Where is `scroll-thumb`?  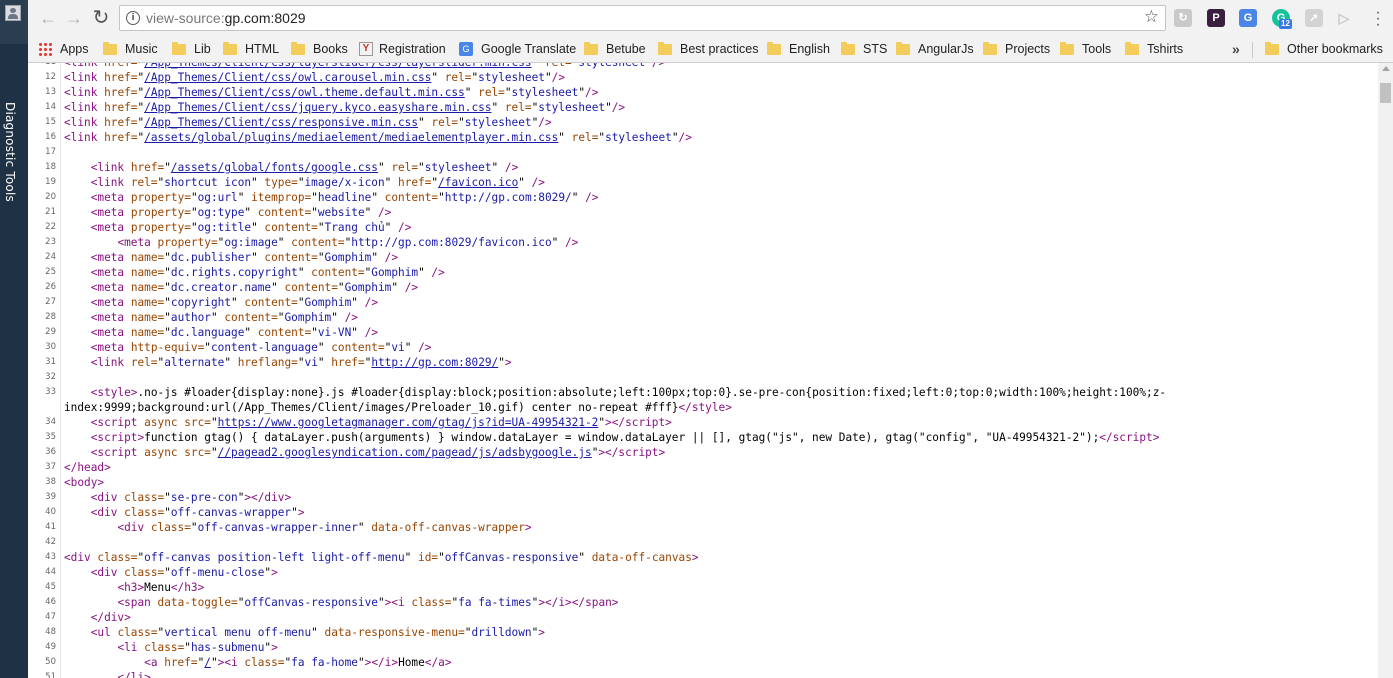 scroll-thumb is located at coordinates (1385, 93).